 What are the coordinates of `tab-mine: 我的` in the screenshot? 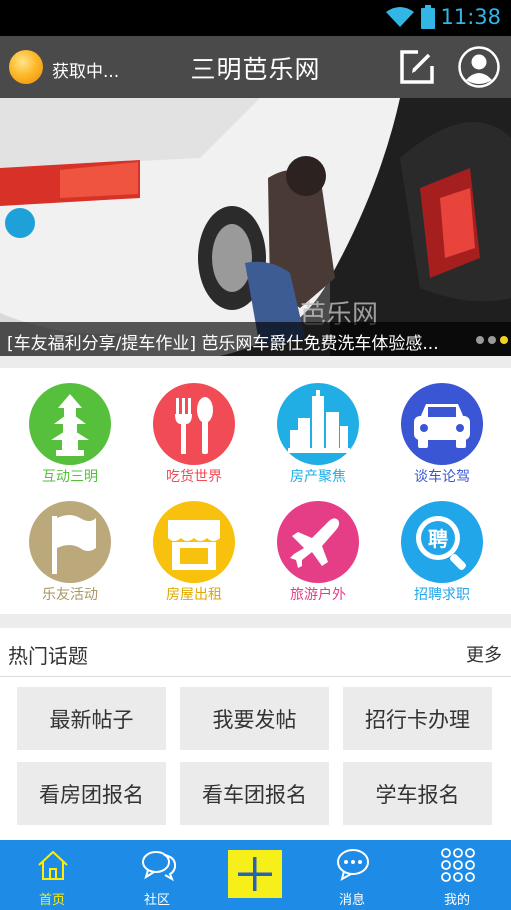 It's located at (457, 875).